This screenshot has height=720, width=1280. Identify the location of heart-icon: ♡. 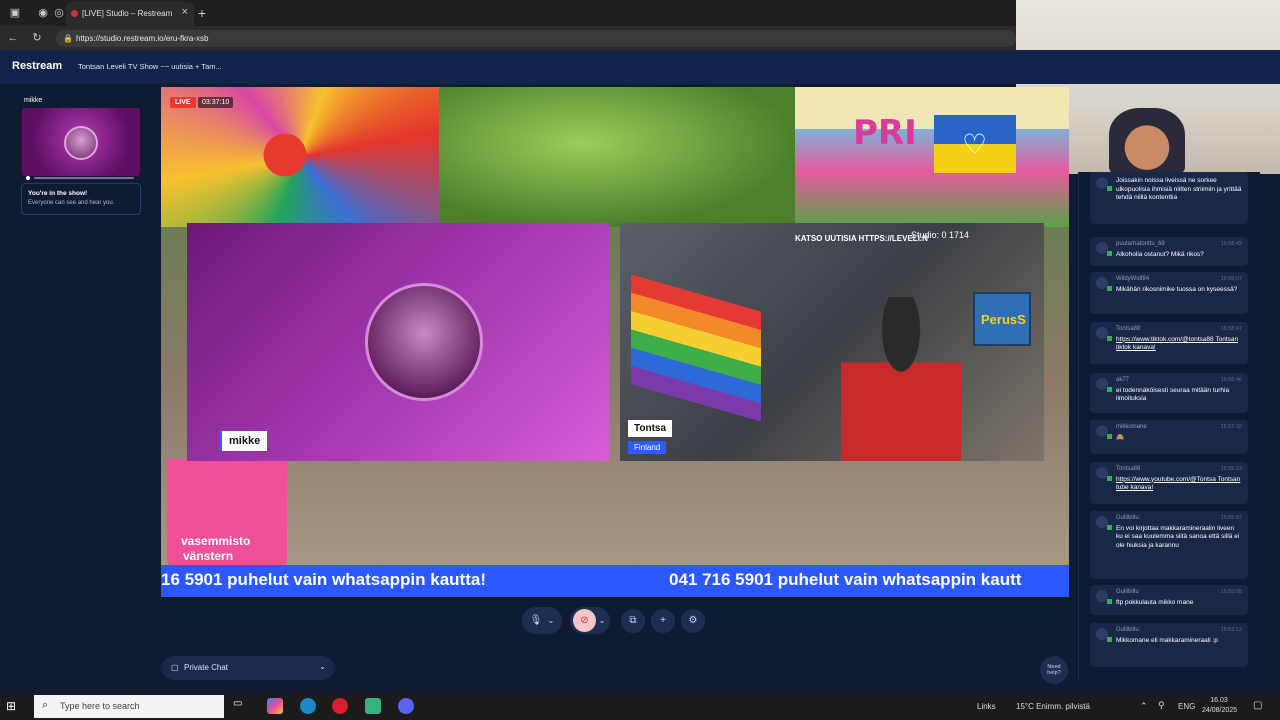
(975, 144).